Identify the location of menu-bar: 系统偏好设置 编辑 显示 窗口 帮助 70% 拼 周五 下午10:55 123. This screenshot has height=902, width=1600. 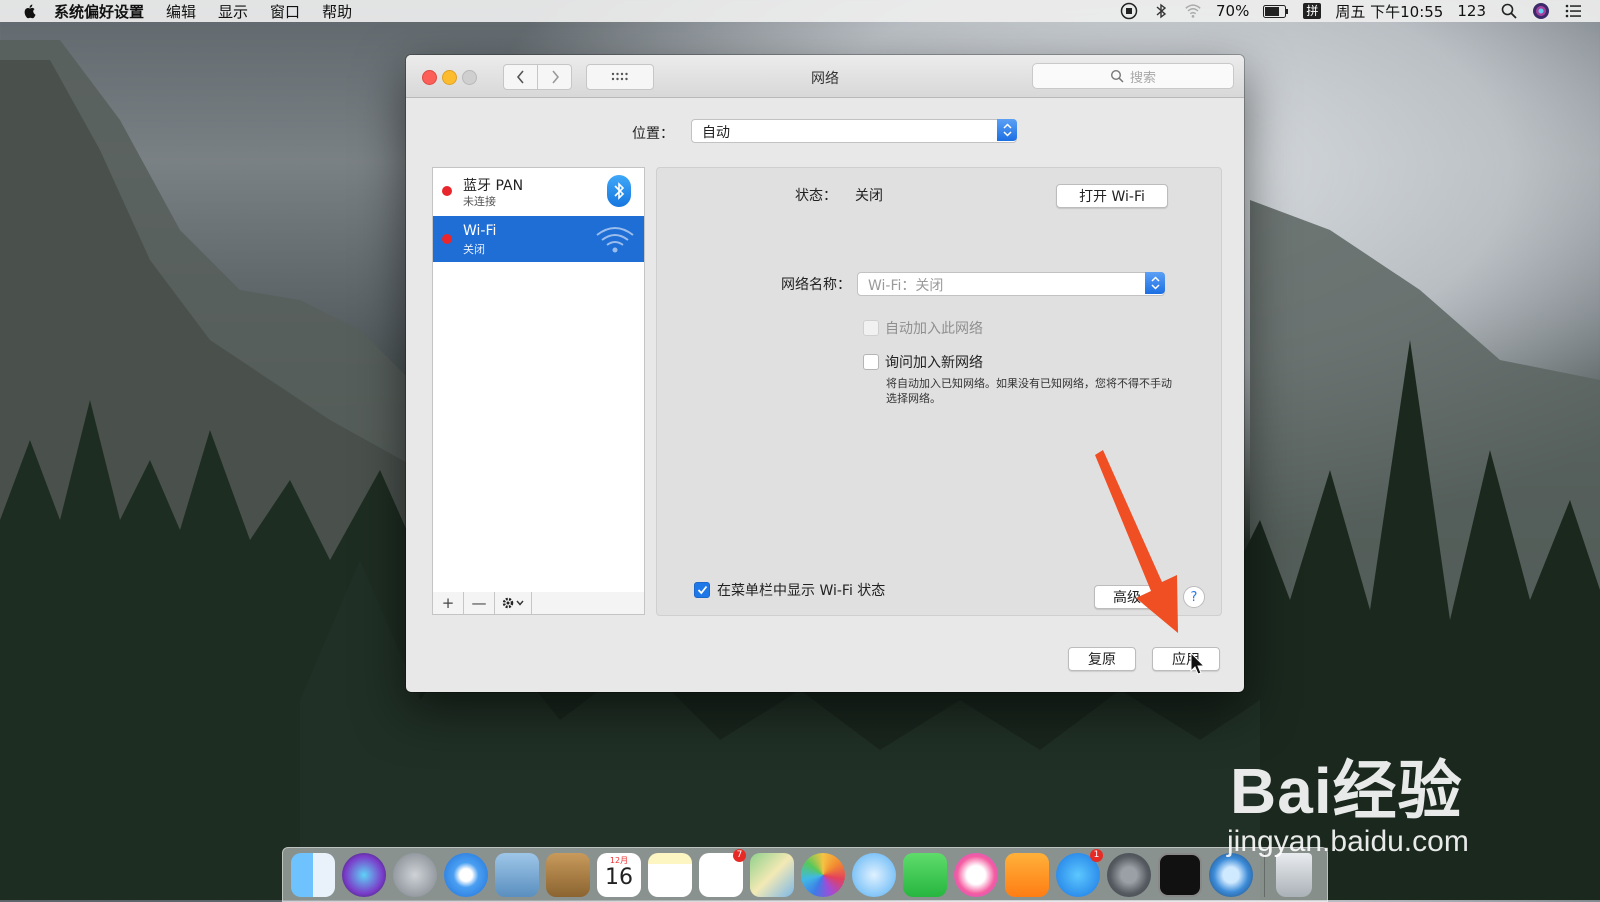
(800, 11).